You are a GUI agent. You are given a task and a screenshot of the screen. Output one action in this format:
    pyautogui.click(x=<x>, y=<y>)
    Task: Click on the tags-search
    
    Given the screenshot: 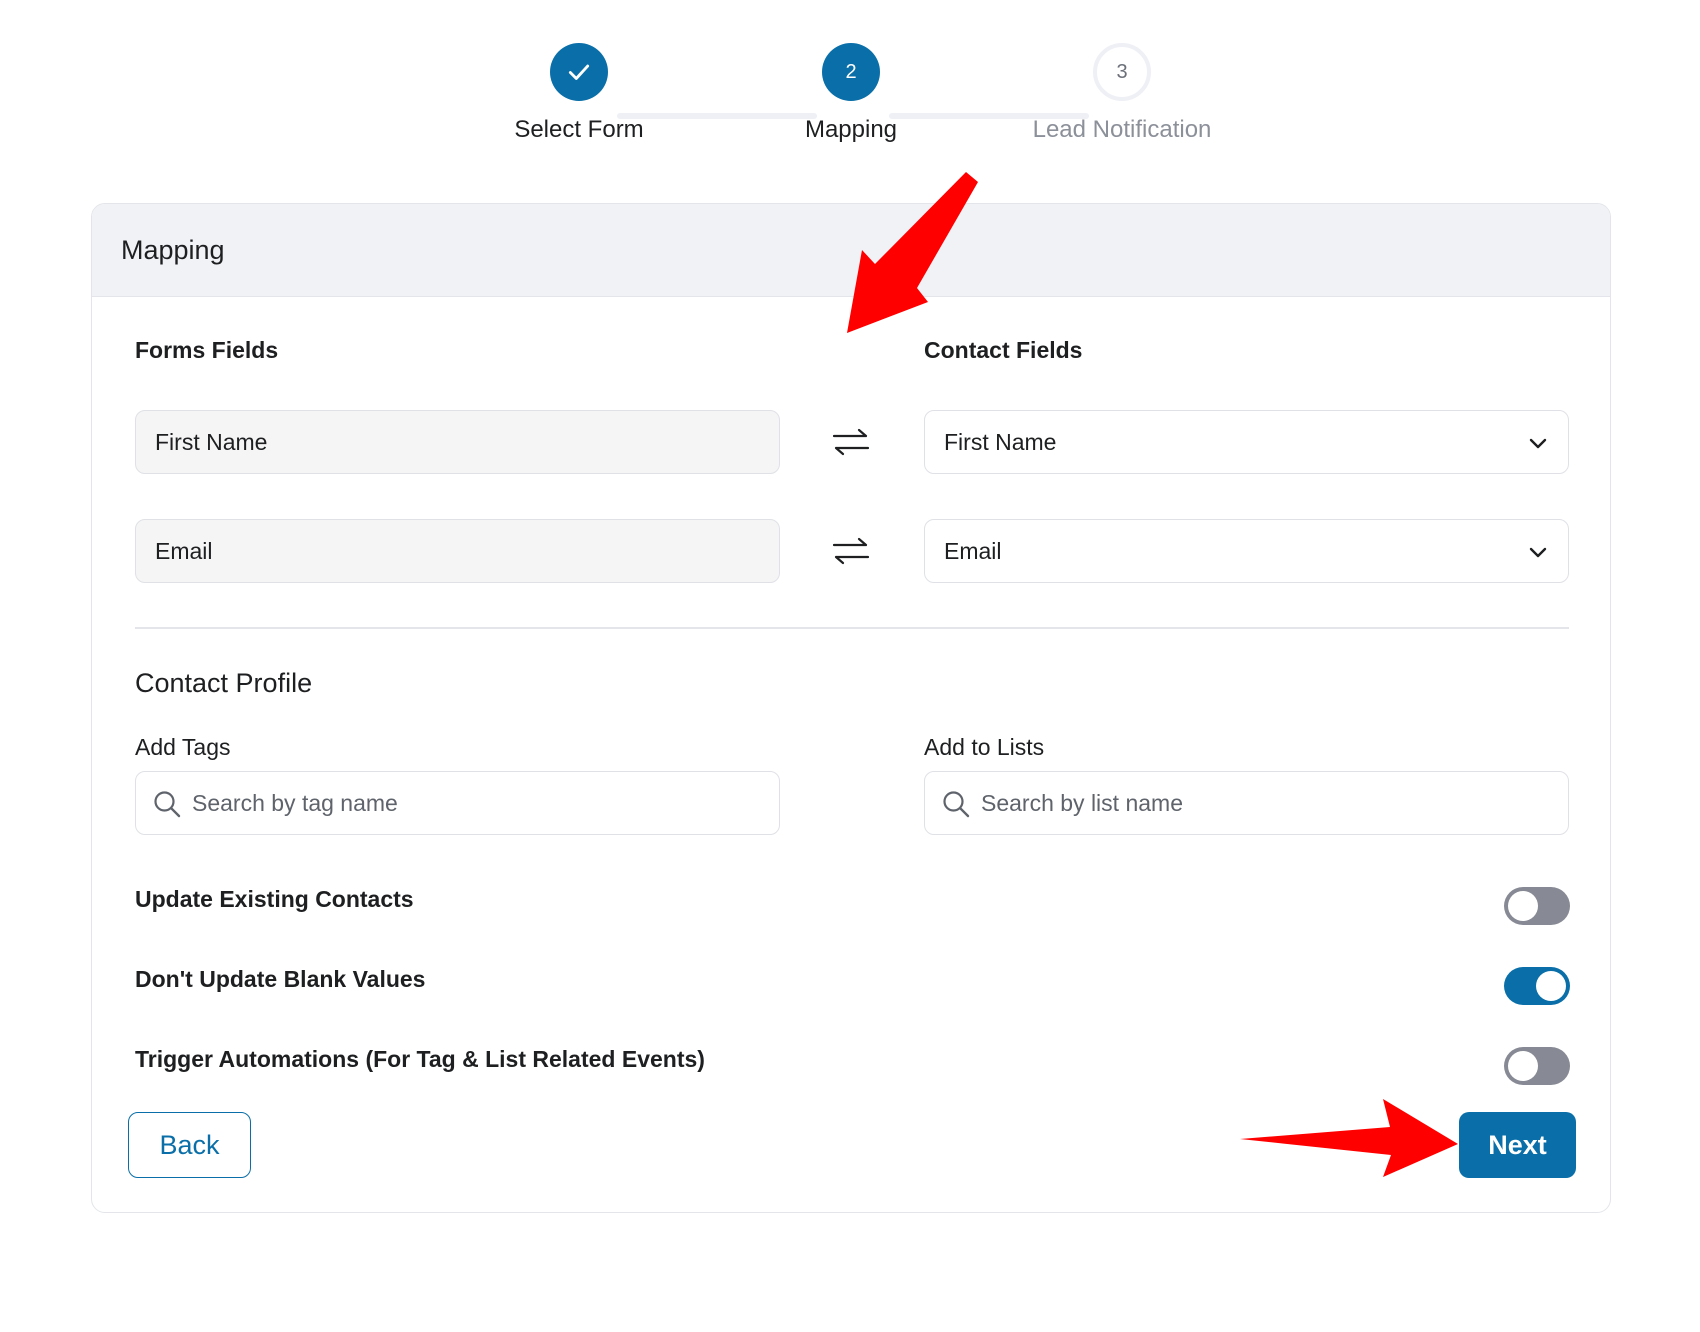 What is the action you would take?
    pyautogui.click(x=457, y=803)
    